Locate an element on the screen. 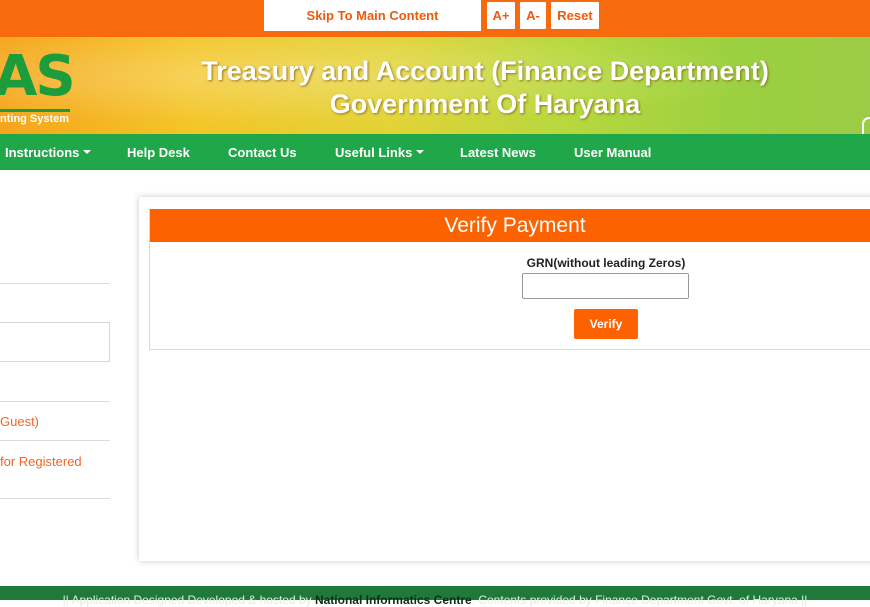 The image size is (870, 607). verify-button: Verify is located at coordinates (606, 324).